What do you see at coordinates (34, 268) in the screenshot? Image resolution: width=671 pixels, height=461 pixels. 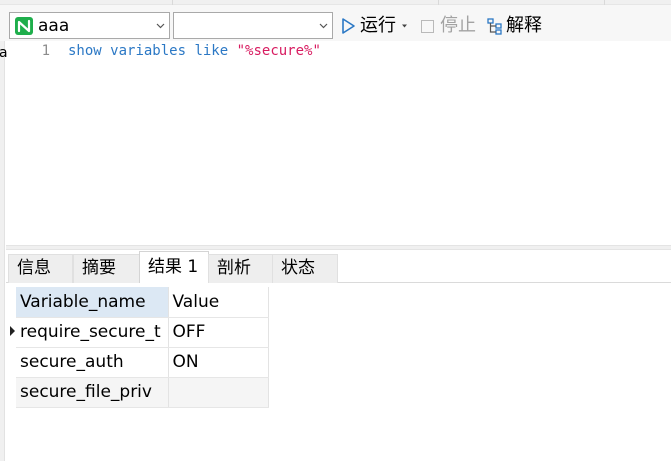 I see `tab-info-label: 信息` at bounding box center [34, 268].